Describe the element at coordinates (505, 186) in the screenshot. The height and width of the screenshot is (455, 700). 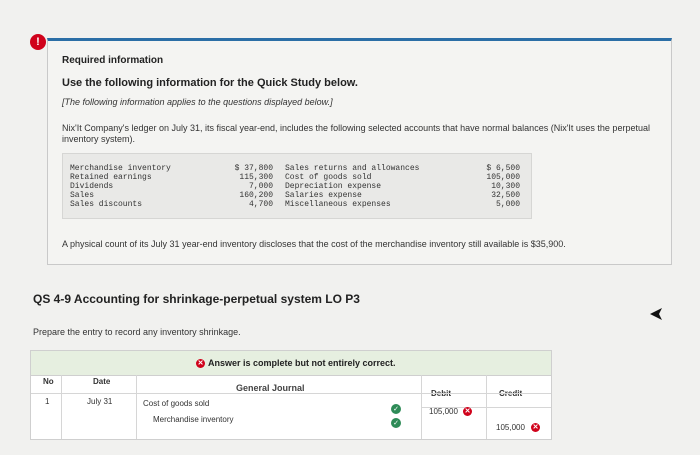
I see `ledger-account-value: 10,300` at that location.